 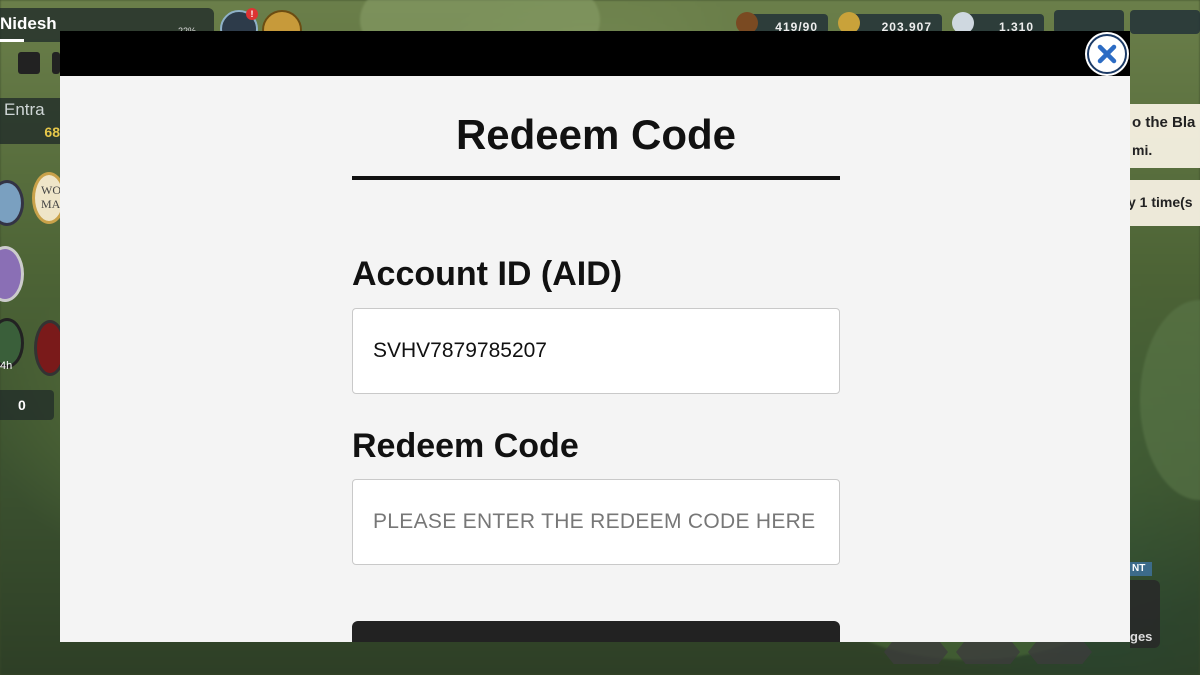 I want to click on counter-panel: 0, so click(x=27, y=405).